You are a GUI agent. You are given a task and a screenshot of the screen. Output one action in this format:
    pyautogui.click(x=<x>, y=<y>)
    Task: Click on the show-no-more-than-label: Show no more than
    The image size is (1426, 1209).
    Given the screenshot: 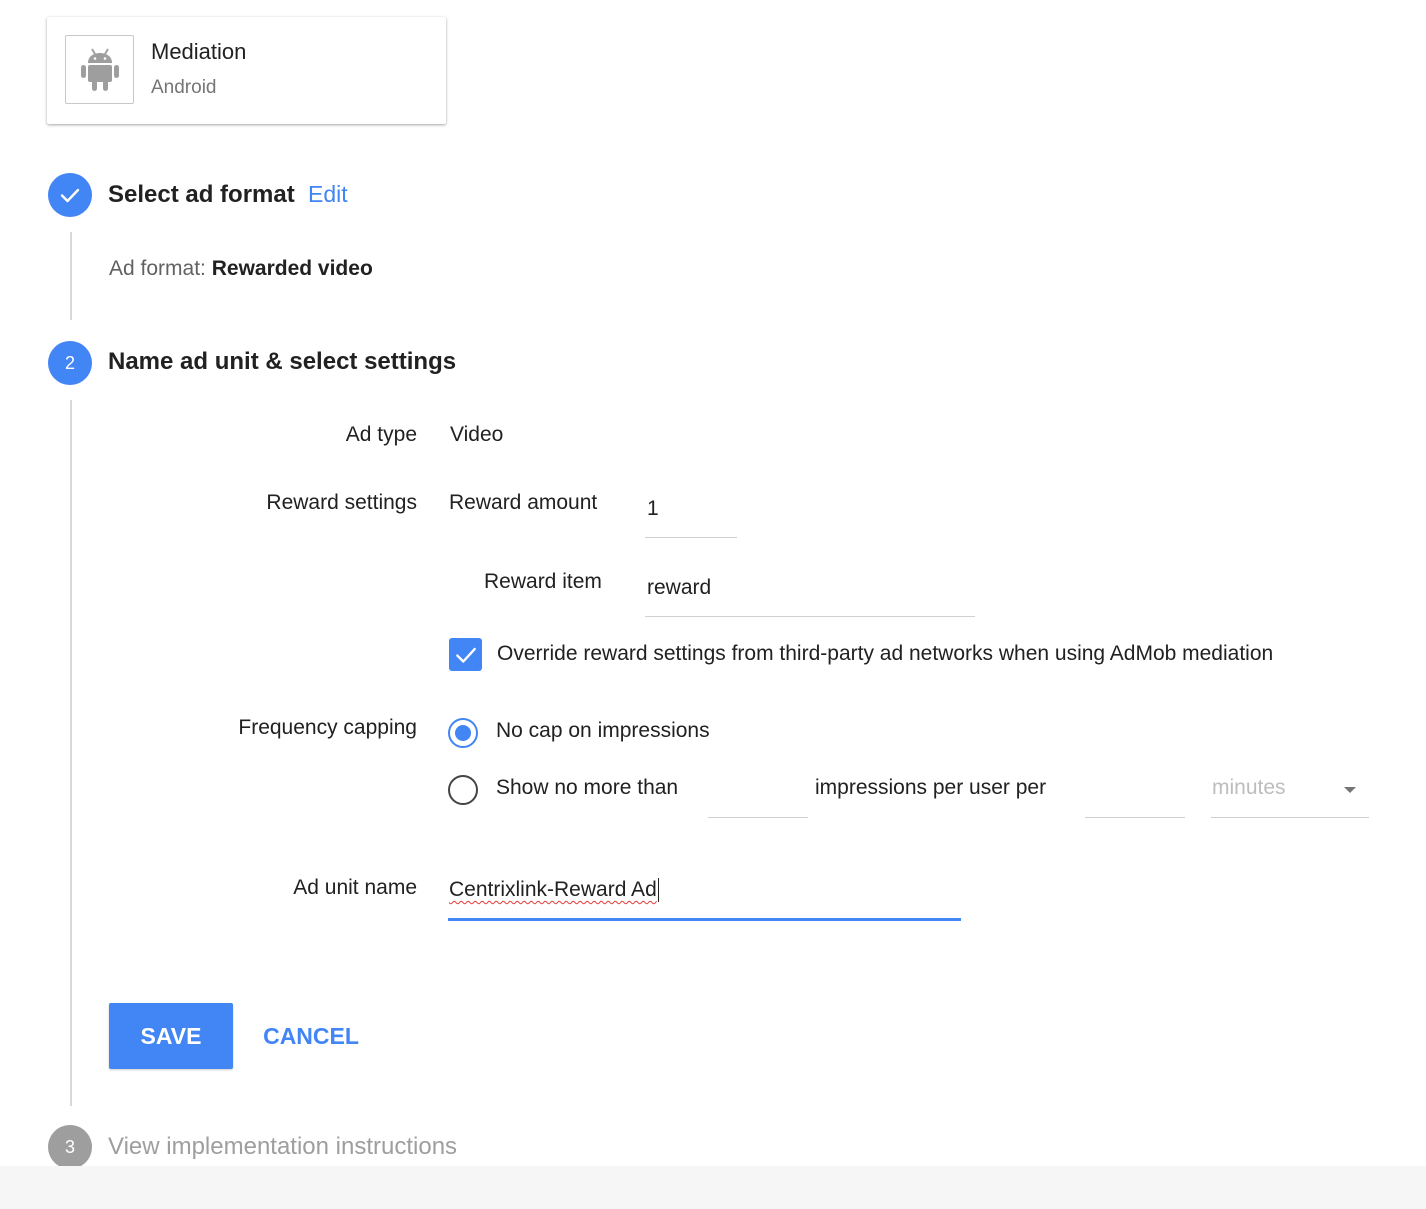 What is the action you would take?
    pyautogui.click(x=587, y=787)
    